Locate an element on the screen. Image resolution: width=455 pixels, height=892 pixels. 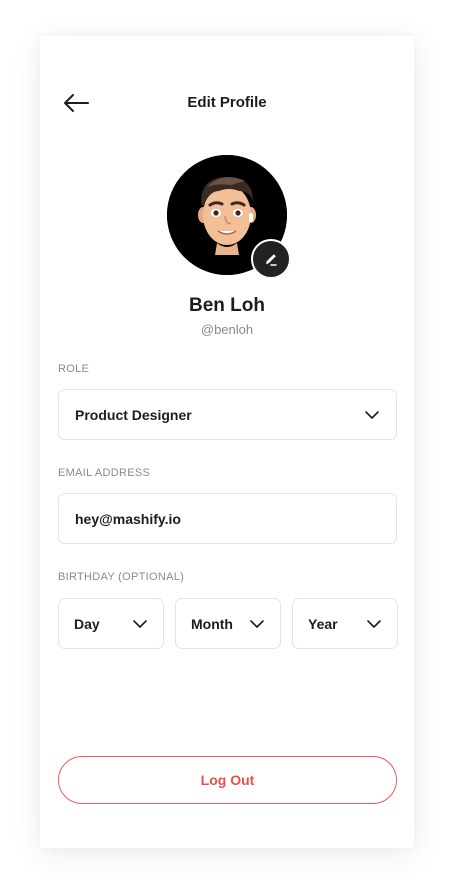
edit-avatar-button is located at coordinates (271, 259).